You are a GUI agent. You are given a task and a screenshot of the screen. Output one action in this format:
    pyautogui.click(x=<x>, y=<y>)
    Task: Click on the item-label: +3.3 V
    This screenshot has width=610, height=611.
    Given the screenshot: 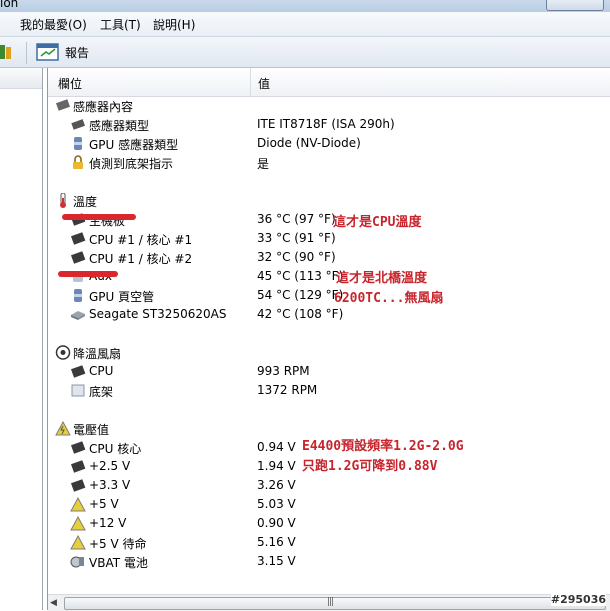 What is the action you would take?
    pyautogui.click(x=110, y=485)
    